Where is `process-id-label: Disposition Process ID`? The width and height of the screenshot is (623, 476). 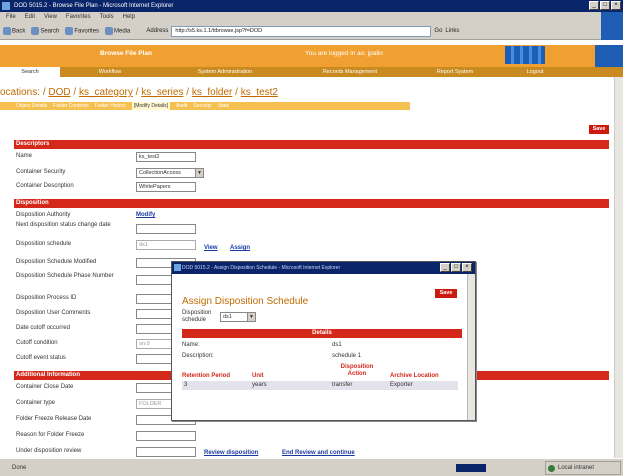
process-id-label: Disposition Process ID is located at coordinates (46, 298).